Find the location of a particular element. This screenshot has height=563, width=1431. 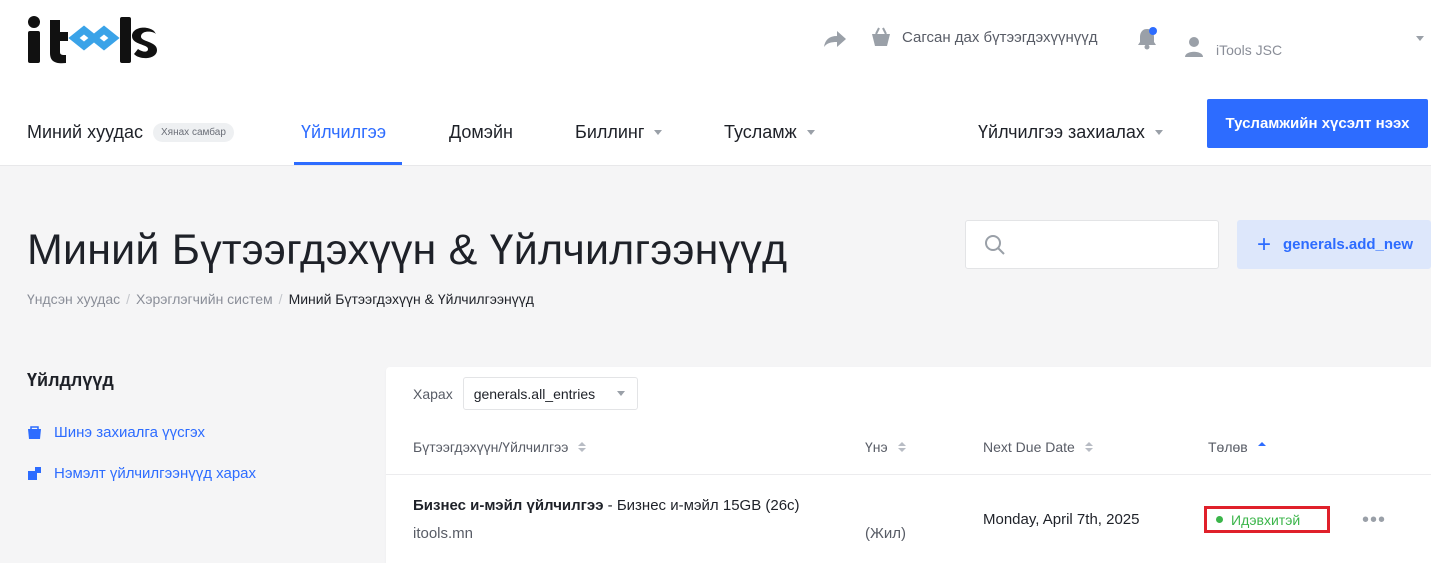

status-label: Идэвхитэй is located at coordinates (1266, 519).